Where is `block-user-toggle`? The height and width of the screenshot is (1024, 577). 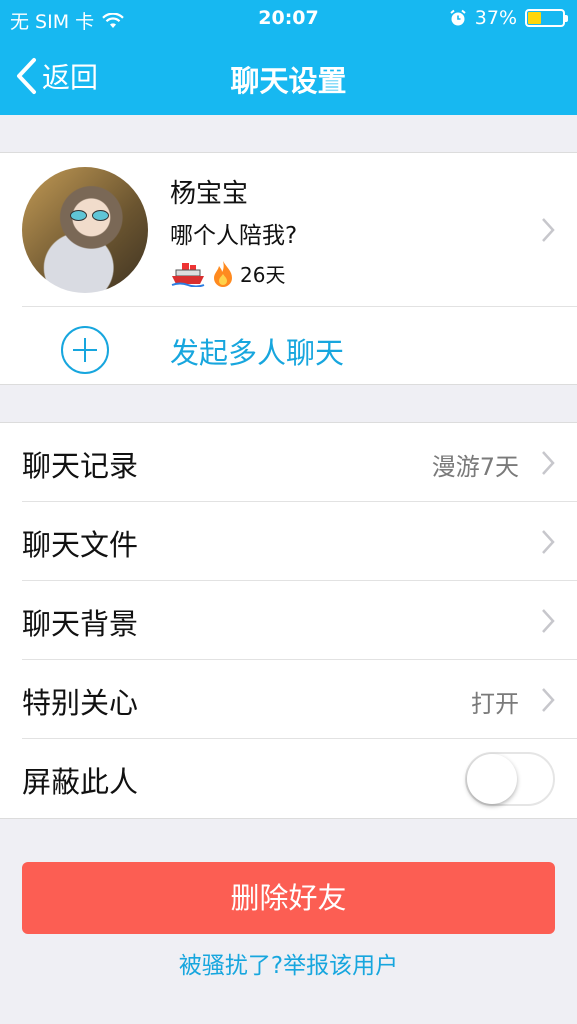 block-user-toggle is located at coordinates (510, 779).